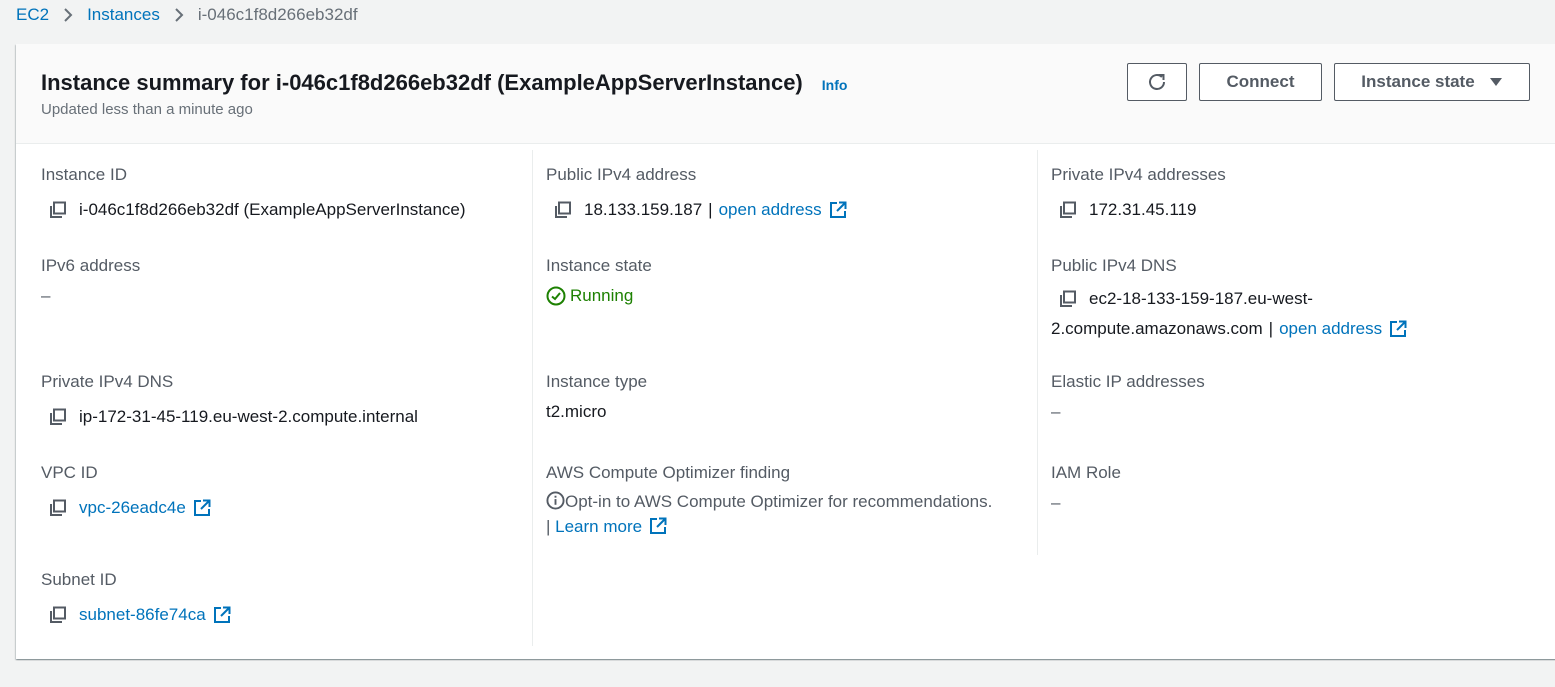 The height and width of the screenshot is (687, 1555). I want to click on field-label: Instance state, so click(599, 265).